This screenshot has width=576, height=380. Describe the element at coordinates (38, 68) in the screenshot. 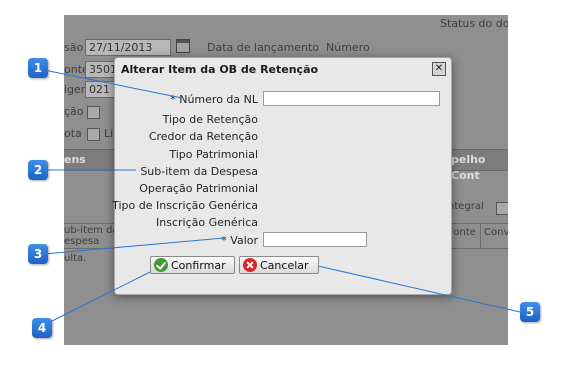

I see `callout-1: 1` at that location.